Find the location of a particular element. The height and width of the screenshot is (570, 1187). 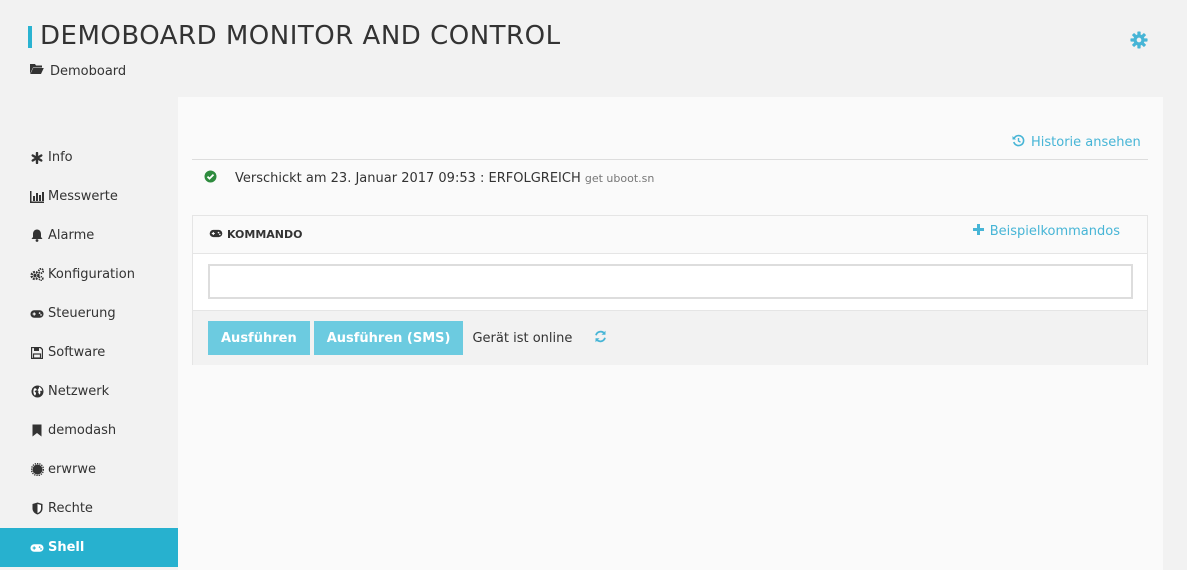

sidebar-item-label: demodash is located at coordinates (82, 430).